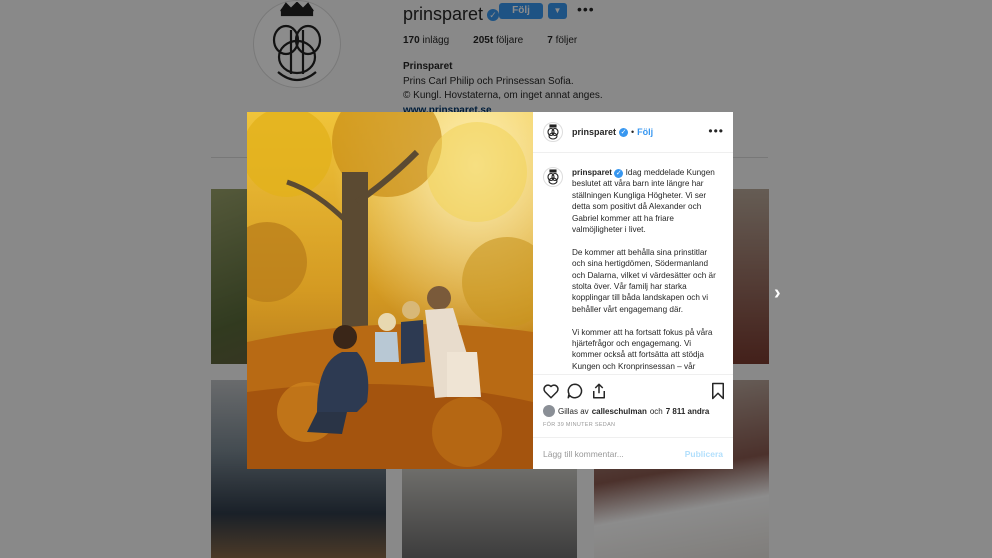 This screenshot has width=992, height=558. I want to click on post-timestamp: FÖR 39 MINUTER SEDAN, so click(579, 425).